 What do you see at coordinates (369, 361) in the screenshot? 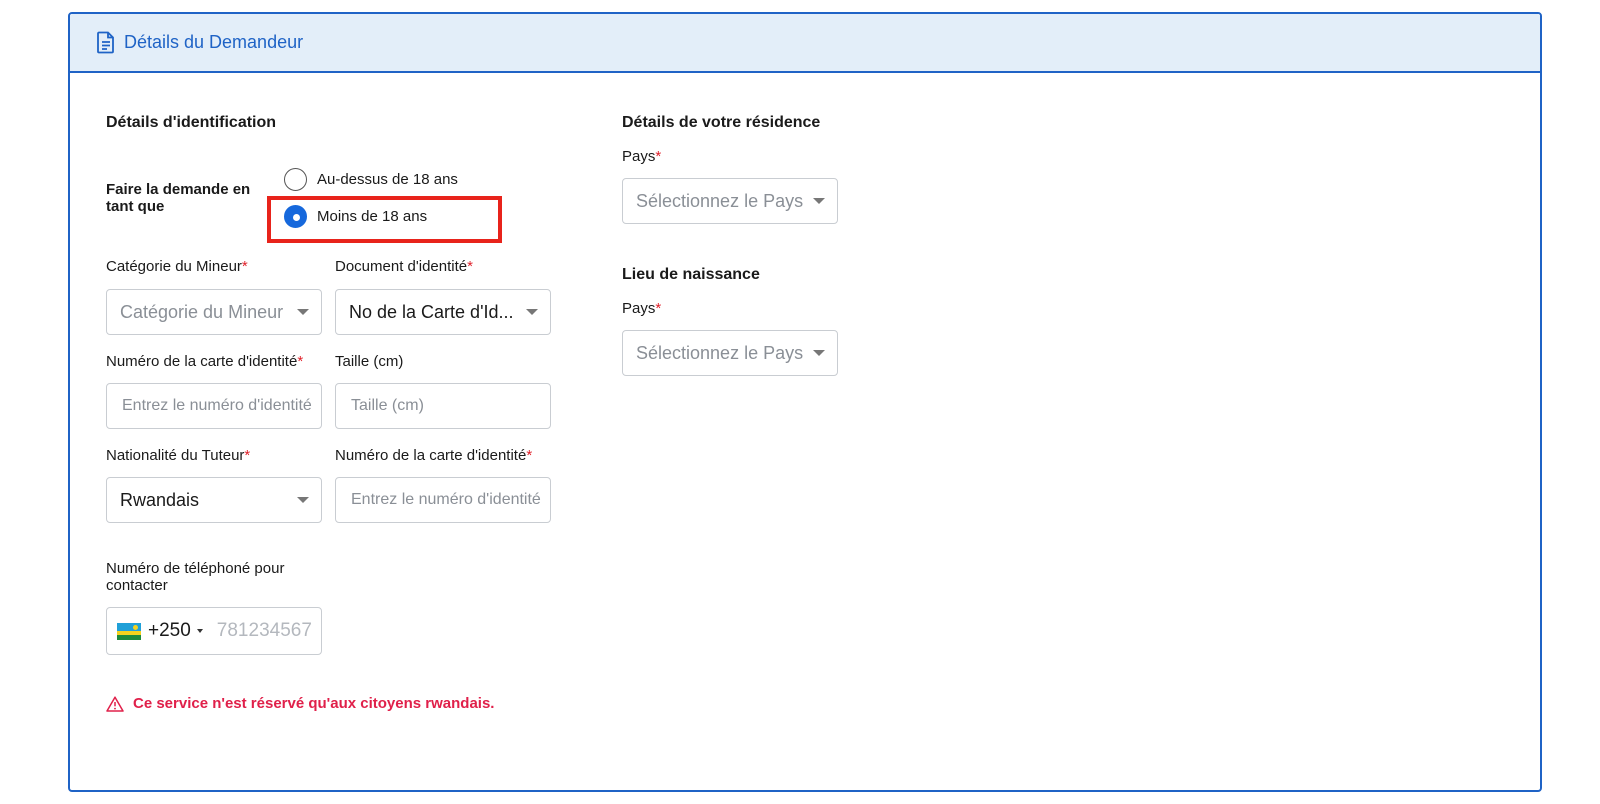
I see `height-label: Taille (cm)` at bounding box center [369, 361].